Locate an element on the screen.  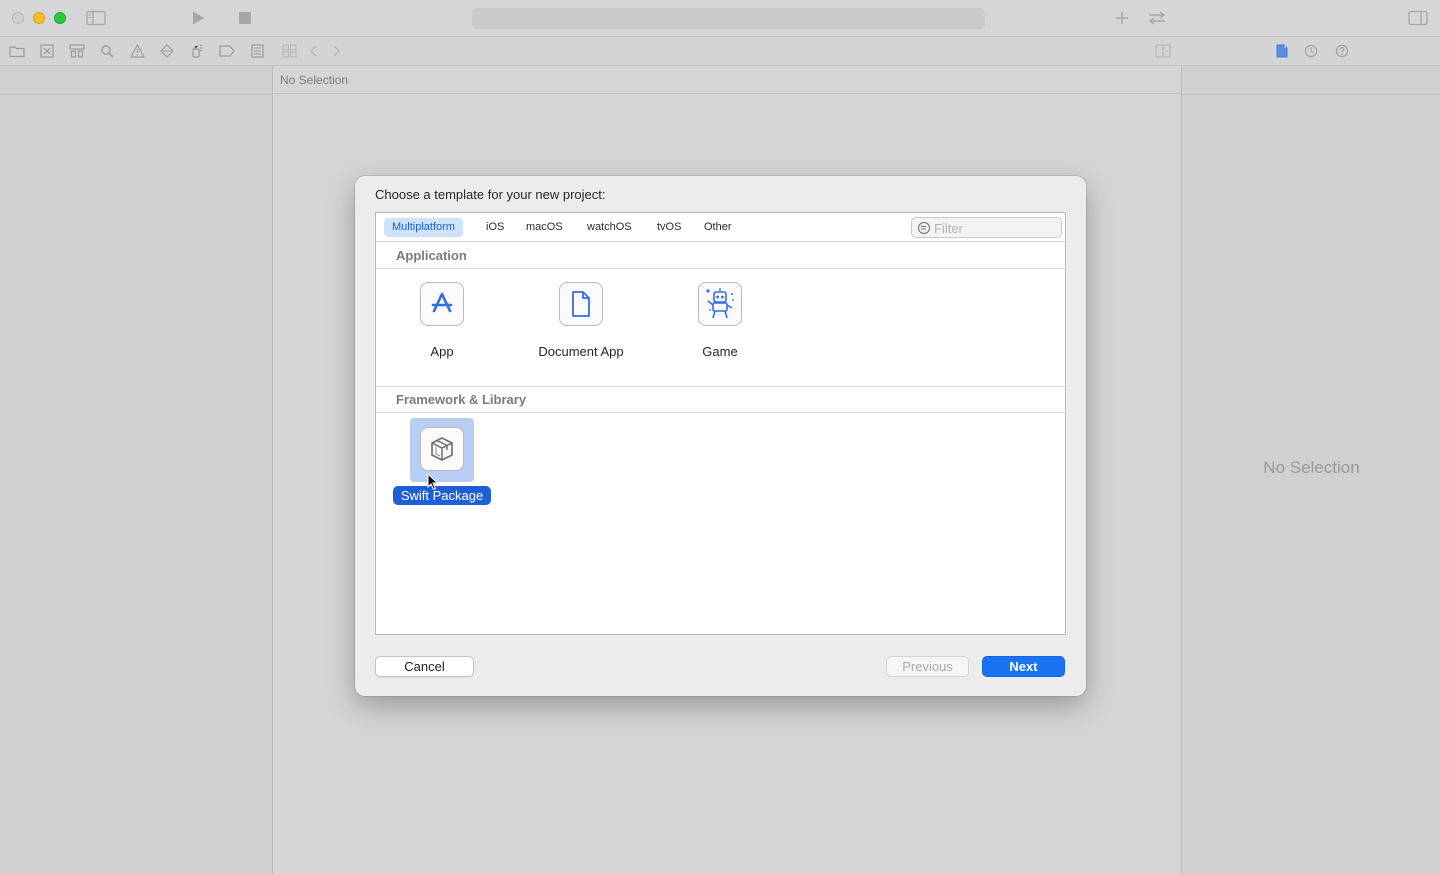
filter-field is located at coordinates (986, 227).